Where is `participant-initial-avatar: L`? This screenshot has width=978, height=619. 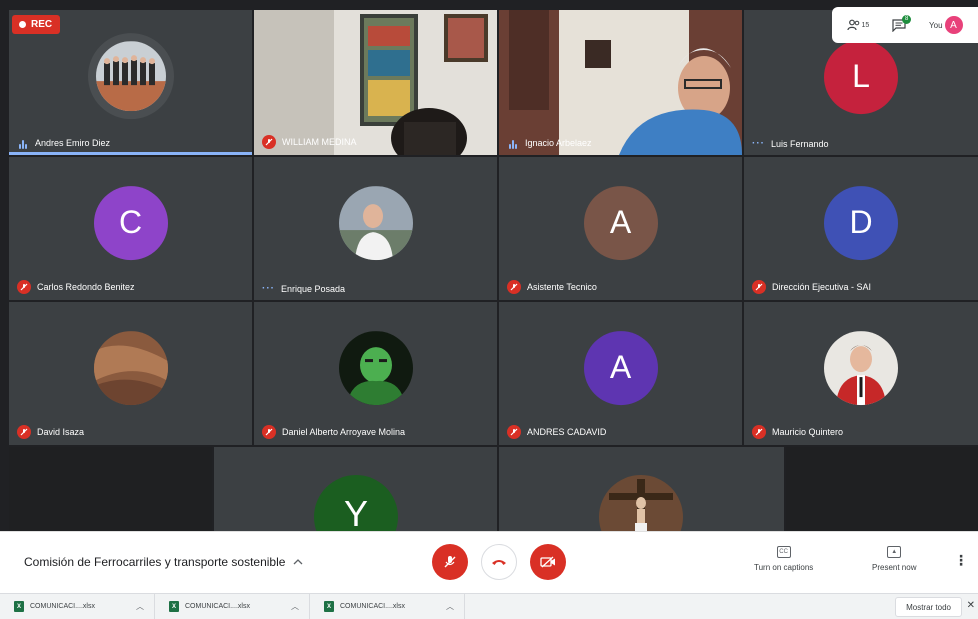
participant-initial-avatar: L is located at coordinates (861, 76).